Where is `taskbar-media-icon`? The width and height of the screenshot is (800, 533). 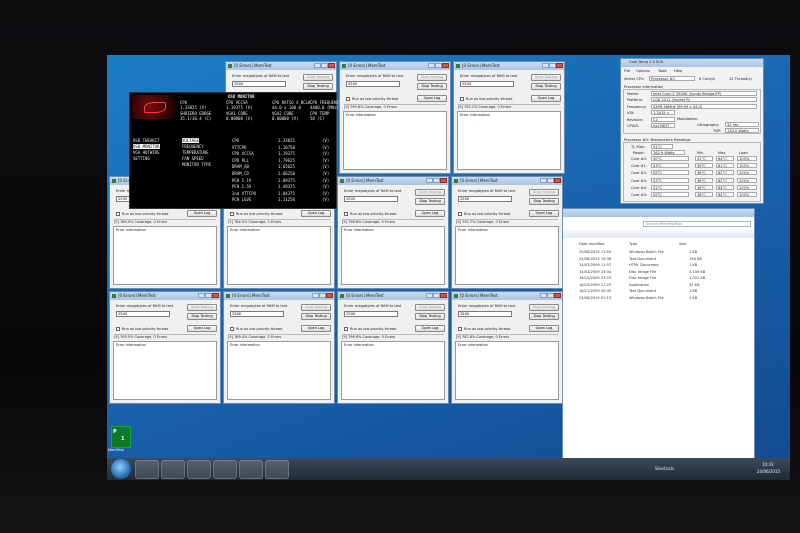 taskbar-media-icon is located at coordinates (199, 469).